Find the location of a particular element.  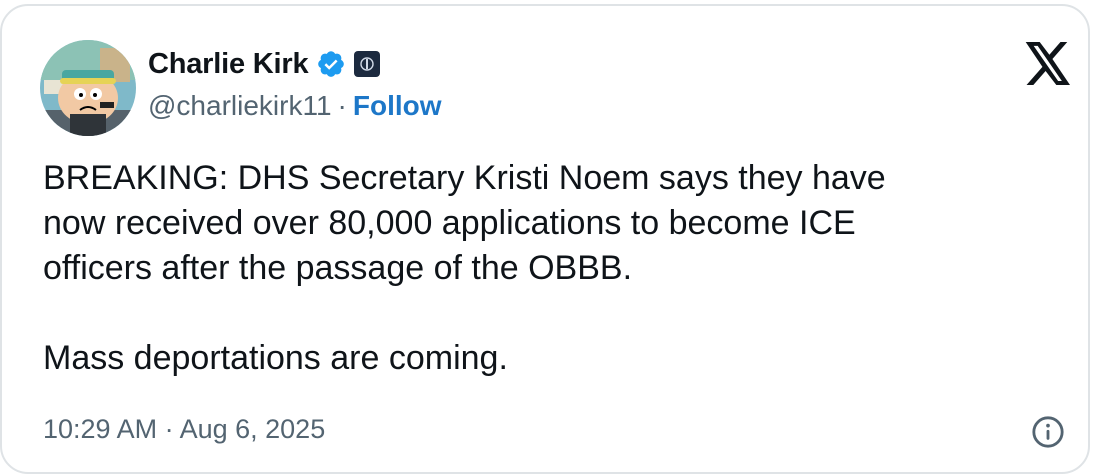

avatar-image is located at coordinates (88, 88).